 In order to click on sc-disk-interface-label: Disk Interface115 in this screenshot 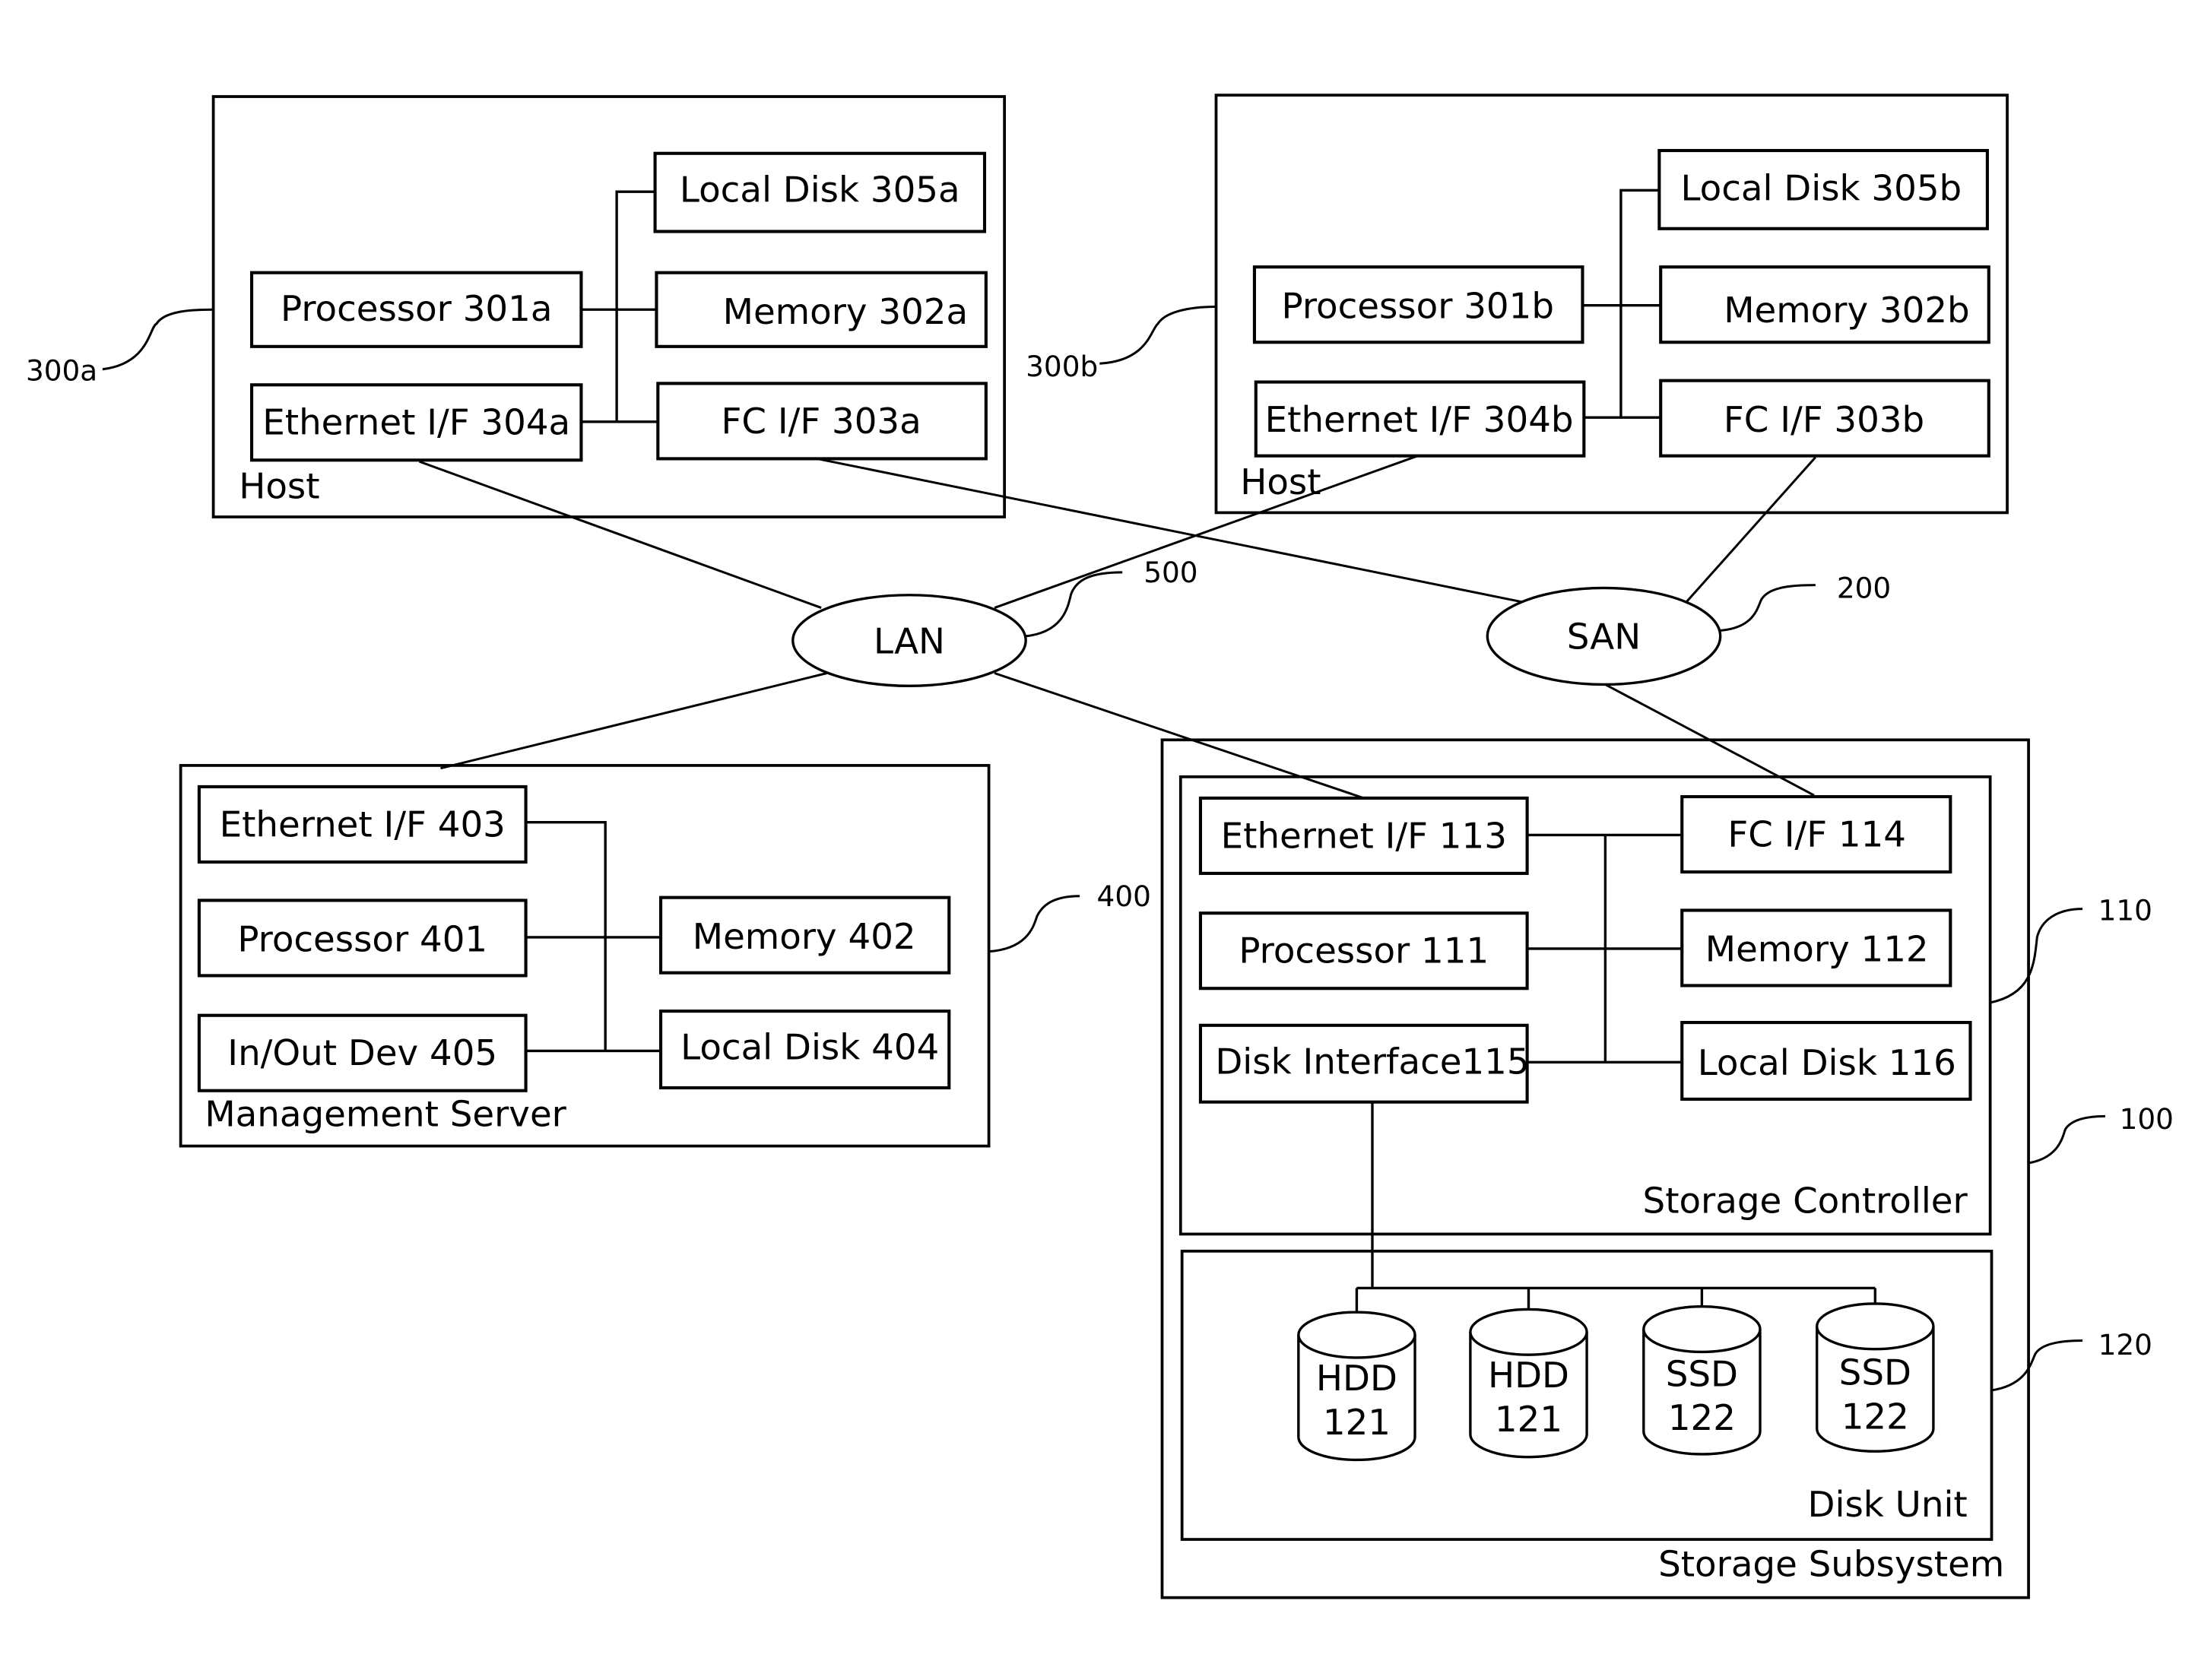, I will do `click(1372, 1061)`.